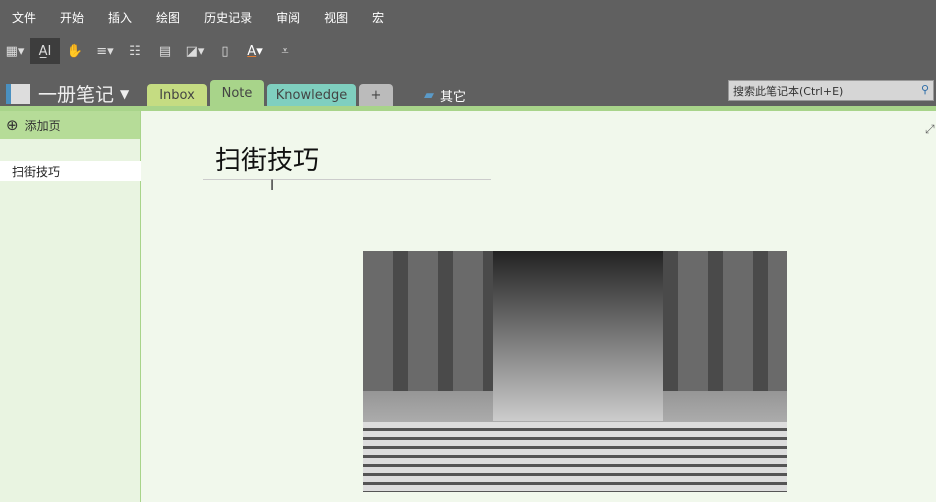  What do you see at coordinates (177, 95) in the screenshot?
I see `tab-inbox: Inbox` at bounding box center [177, 95].